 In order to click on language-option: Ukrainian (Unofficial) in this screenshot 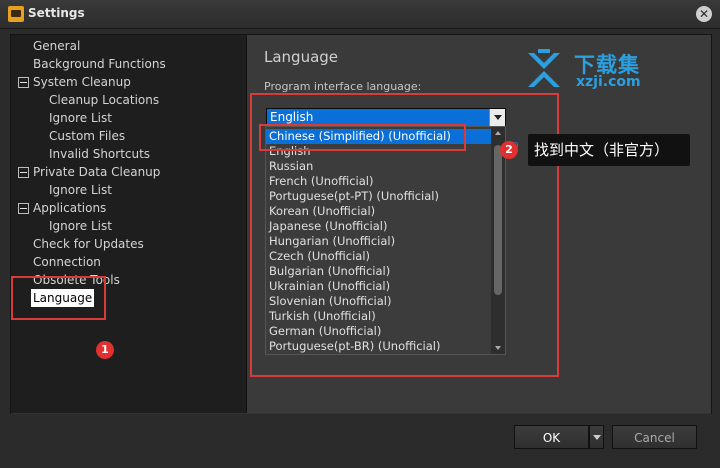, I will do `click(378, 286)`.